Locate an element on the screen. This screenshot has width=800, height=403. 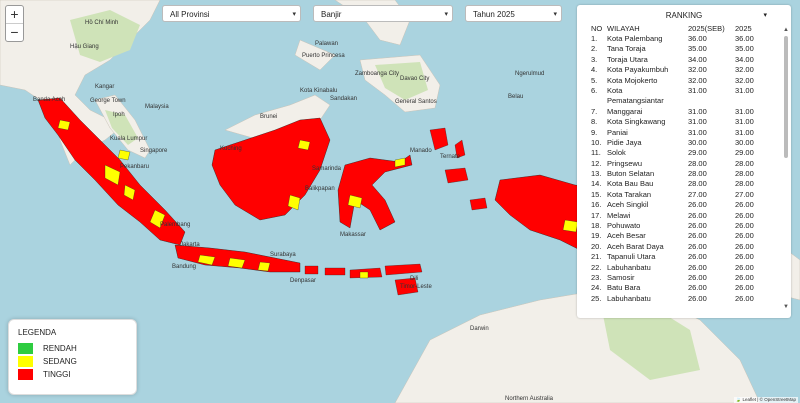
ranking-row: 23. Samosir 26.00 26.00 is located at coordinates (684, 278).